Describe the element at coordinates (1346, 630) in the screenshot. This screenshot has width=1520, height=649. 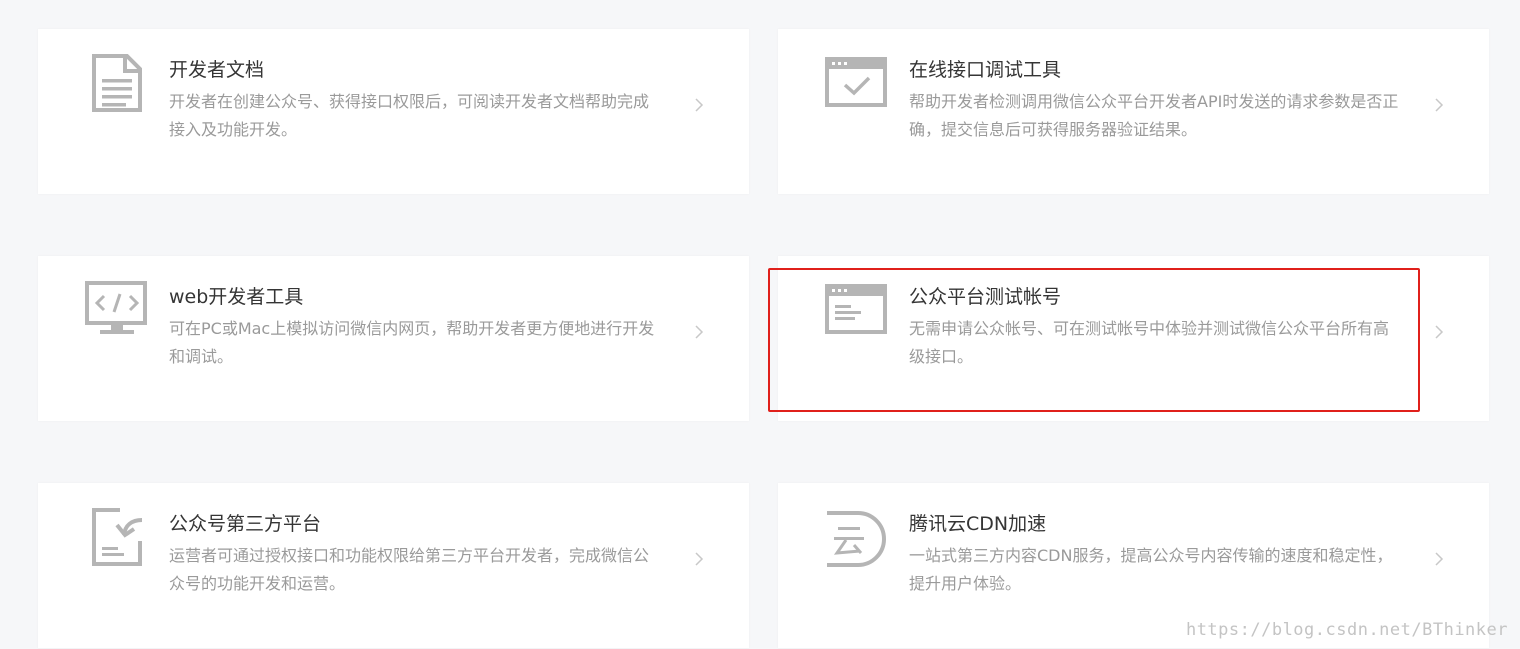
I see `watermark: https://blog.csdn.net/BThinker` at that location.